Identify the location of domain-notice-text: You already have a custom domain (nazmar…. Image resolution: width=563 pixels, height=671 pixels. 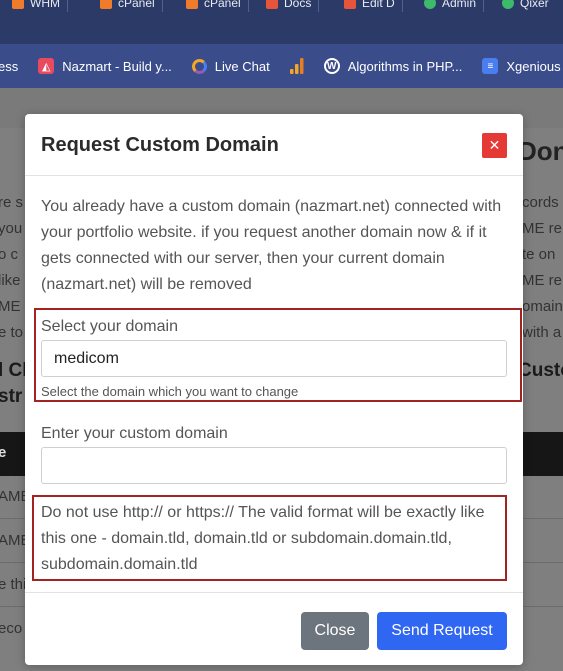
(271, 245).